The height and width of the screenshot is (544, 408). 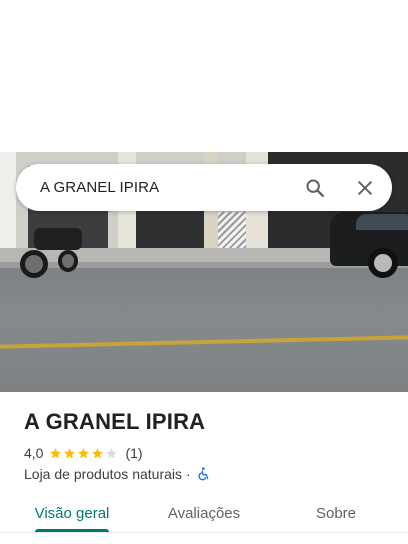 I want to click on close-icon, so click(x=365, y=188).